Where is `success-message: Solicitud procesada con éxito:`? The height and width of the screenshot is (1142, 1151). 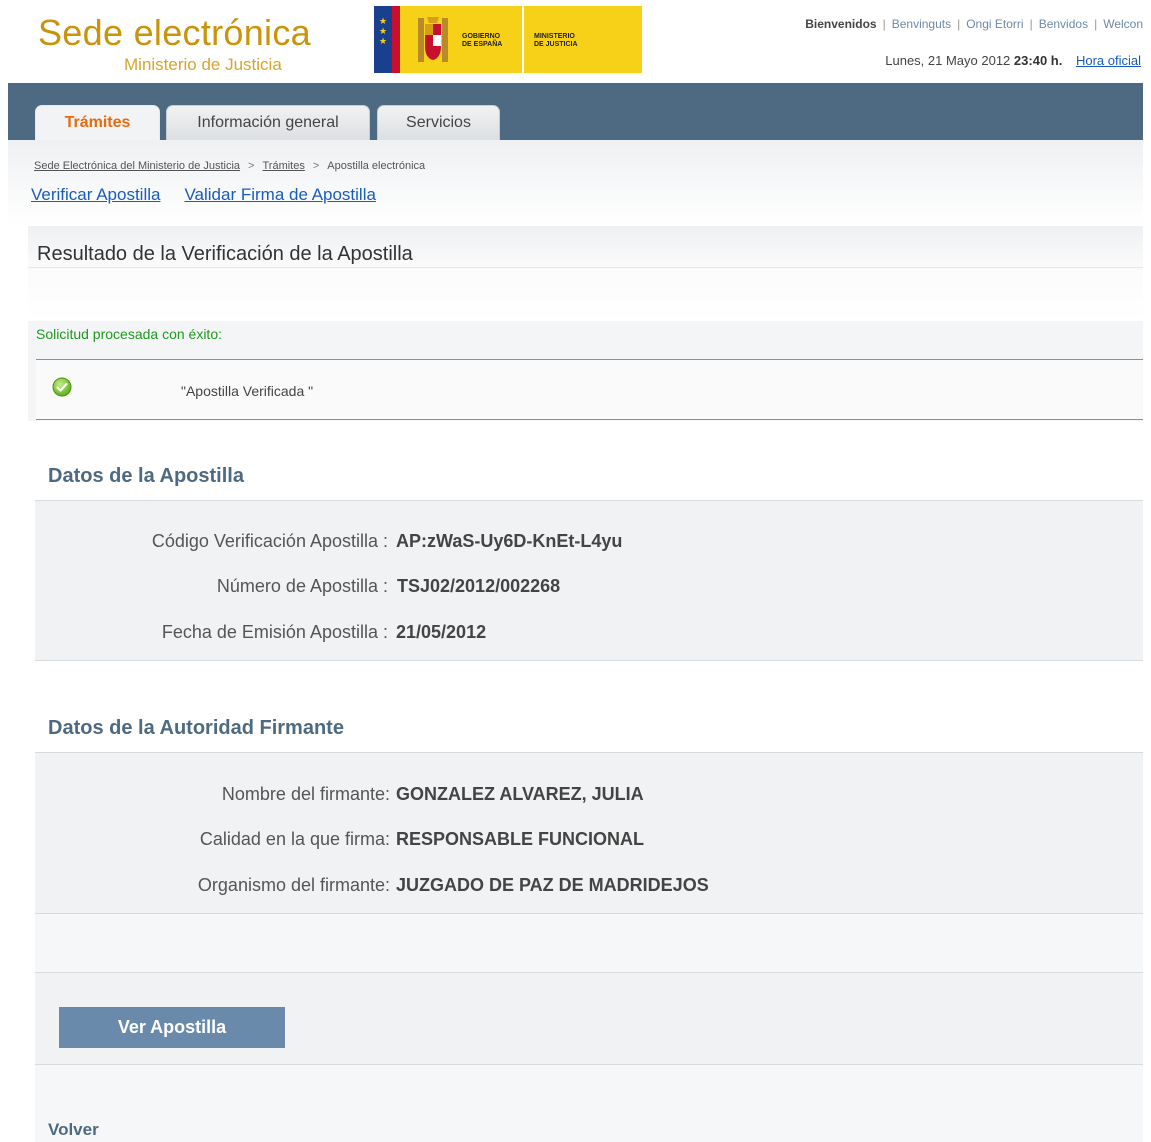
success-message: Solicitud procesada con éxito: is located at coordinates (129, 334).